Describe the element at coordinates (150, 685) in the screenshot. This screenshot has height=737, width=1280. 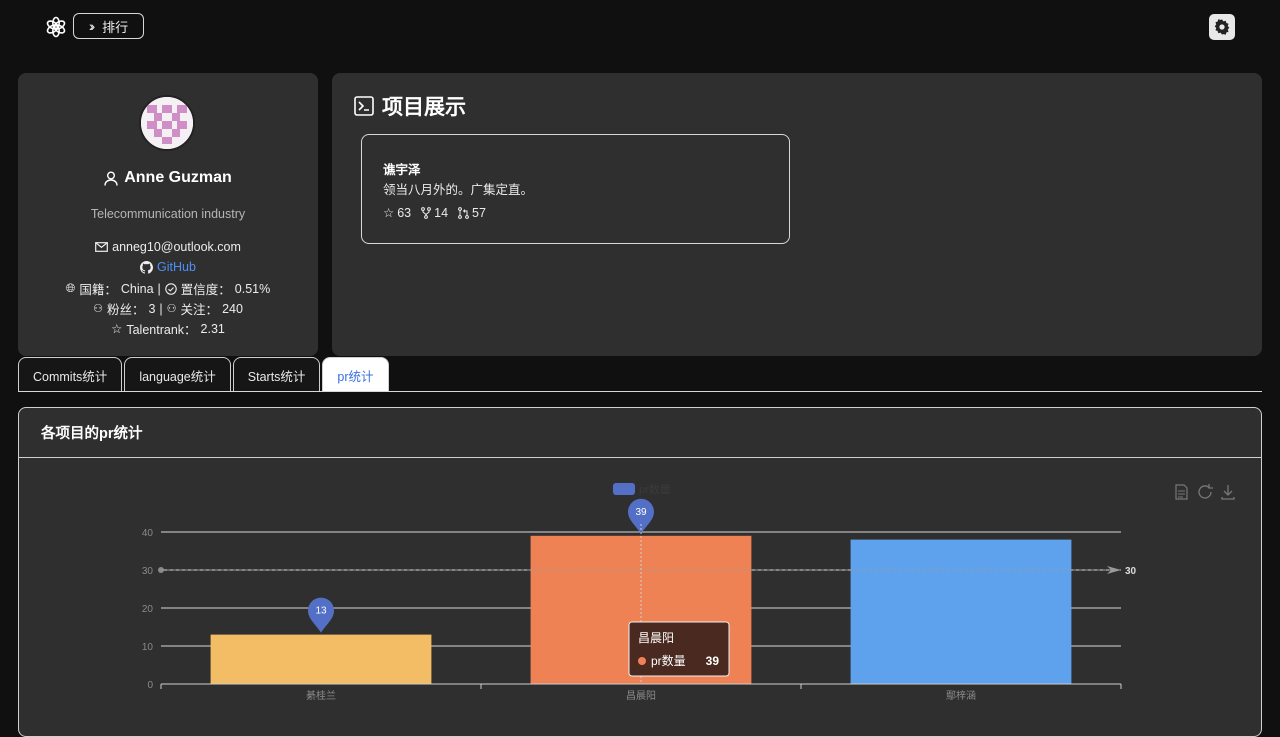
I see `y-tick-label: 0` at that location.